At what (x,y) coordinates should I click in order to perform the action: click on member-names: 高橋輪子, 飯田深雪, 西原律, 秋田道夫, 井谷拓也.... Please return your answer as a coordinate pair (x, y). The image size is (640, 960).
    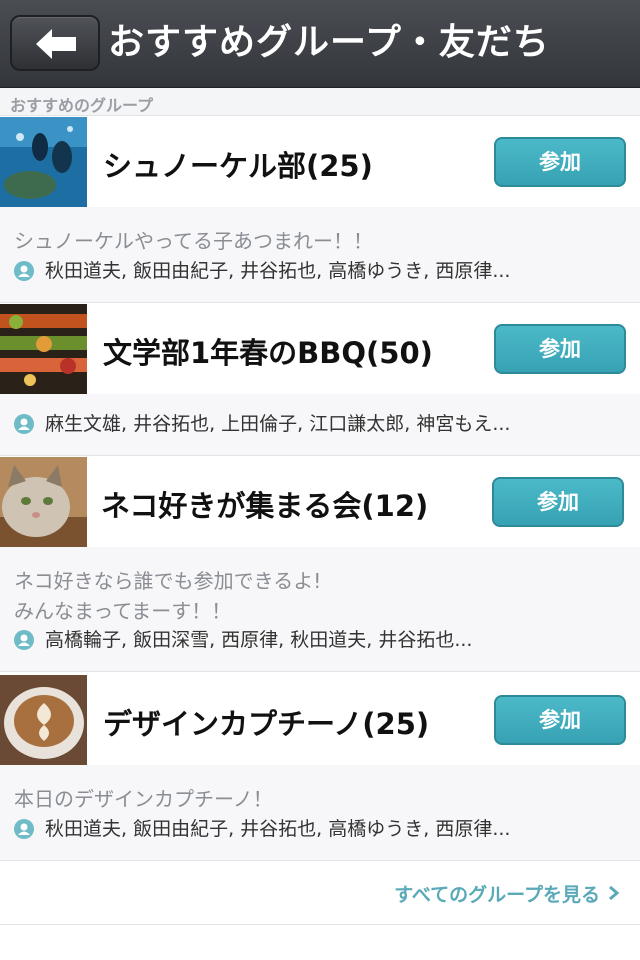
    Looking at the image, I should click on (259, 640).